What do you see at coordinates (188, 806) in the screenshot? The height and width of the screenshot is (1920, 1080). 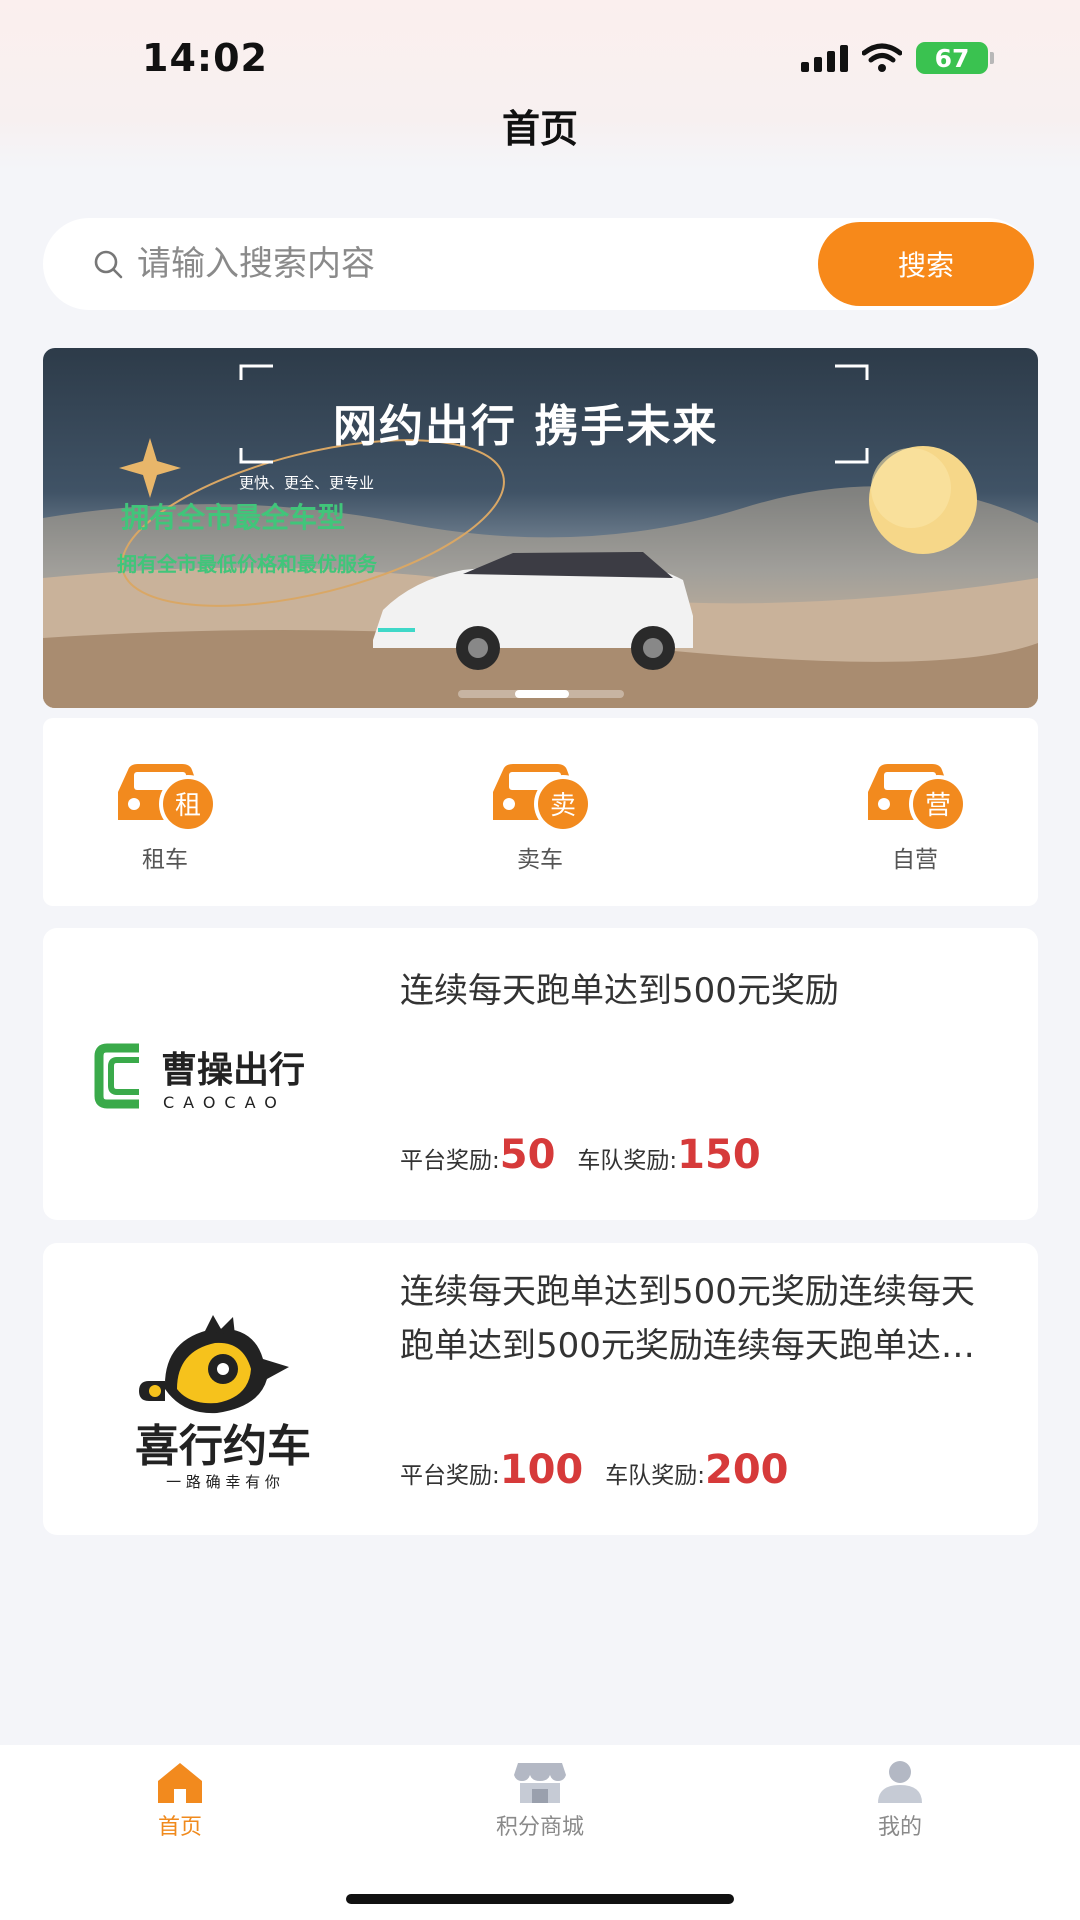 I see `rent-badge: 租` at bounding box center [188, 806].